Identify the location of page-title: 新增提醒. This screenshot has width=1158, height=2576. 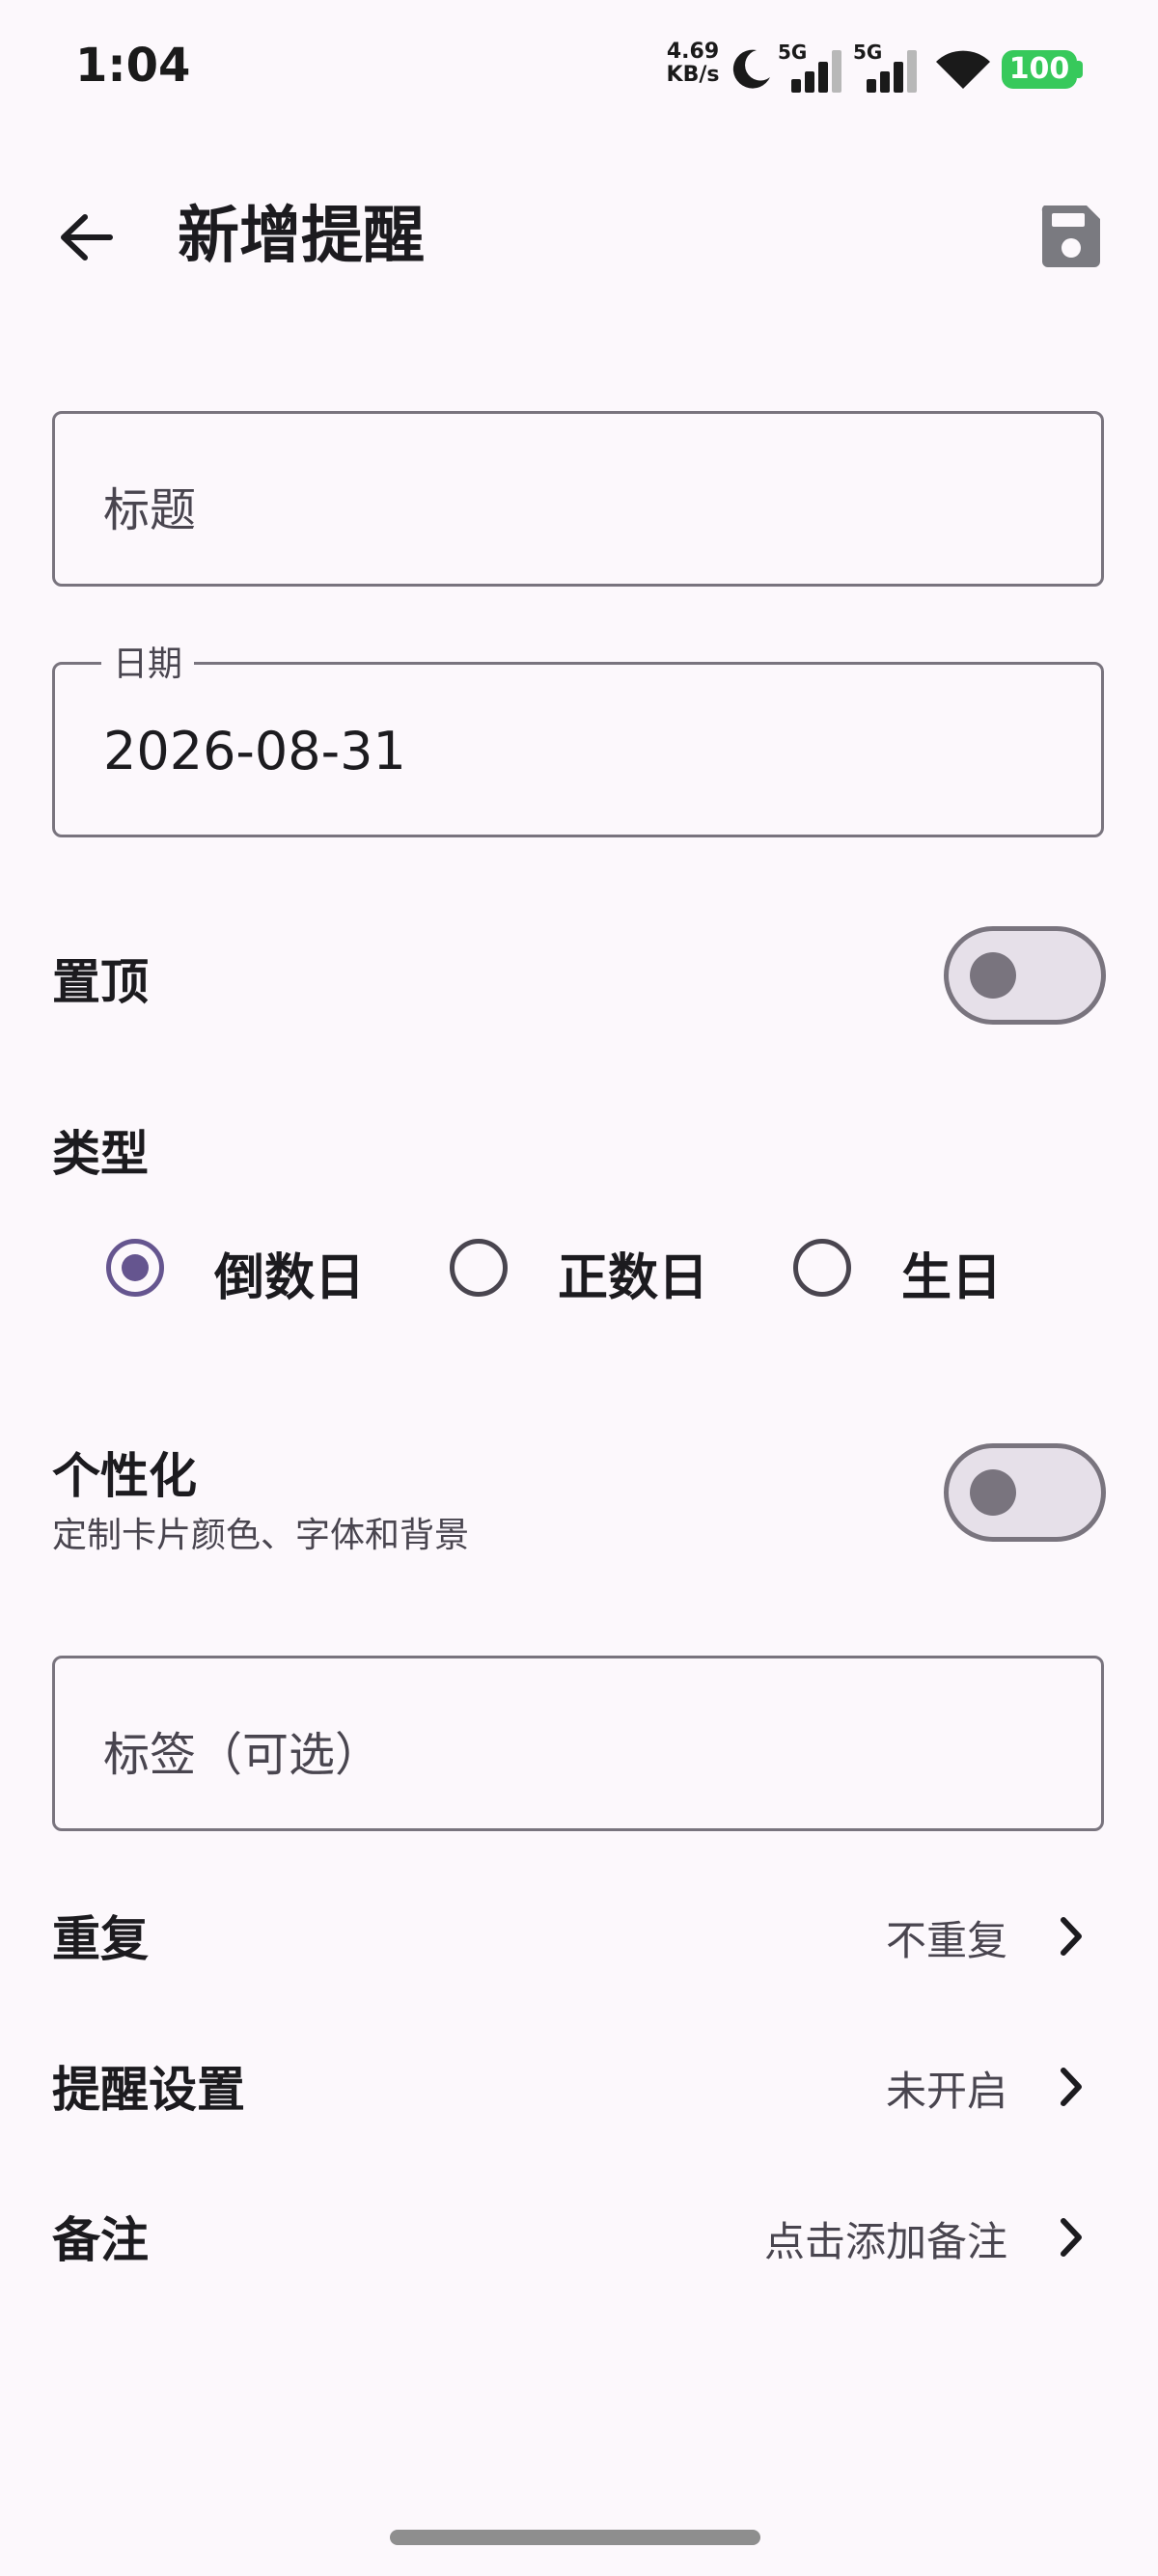
(301, 236).